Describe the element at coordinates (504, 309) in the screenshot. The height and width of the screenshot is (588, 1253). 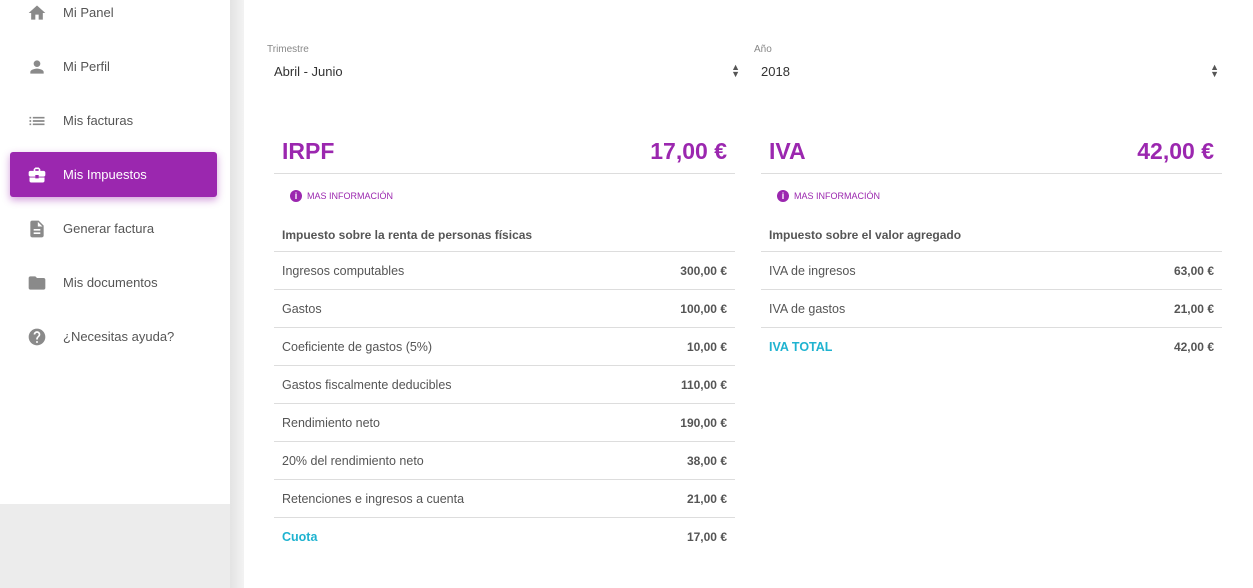
I see `table-row: Gastos 100,00 €` at that location.